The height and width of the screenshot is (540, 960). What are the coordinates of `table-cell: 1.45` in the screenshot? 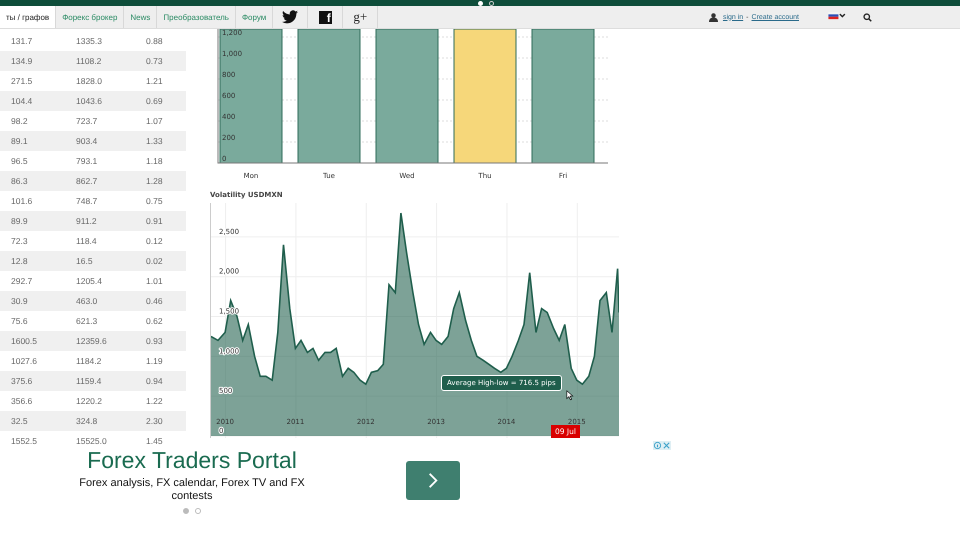 It's located at (154, 441).